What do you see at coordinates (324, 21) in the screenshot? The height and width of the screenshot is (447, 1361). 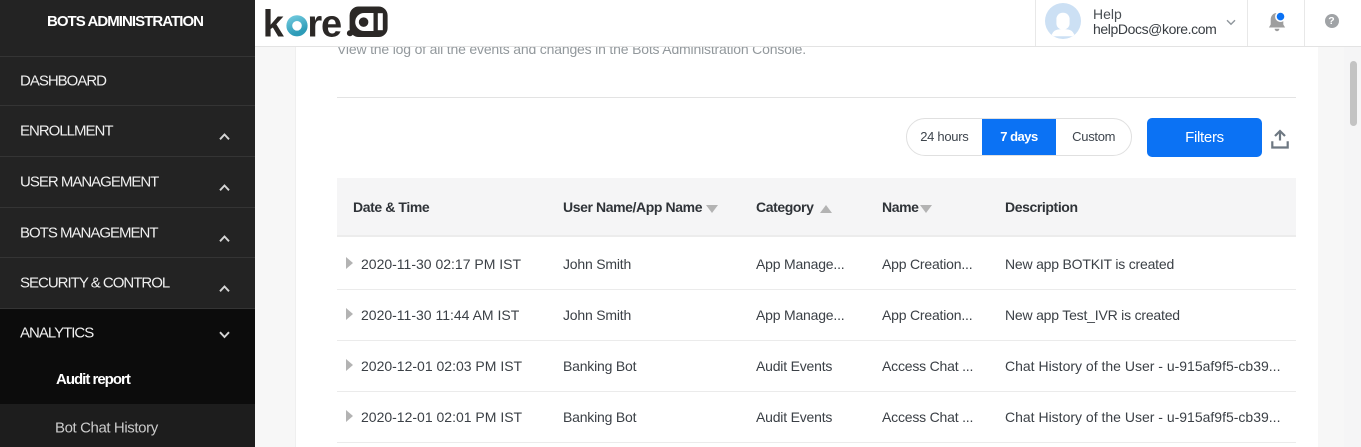 I see `svg-text: re` at bounding box center [324, 21].